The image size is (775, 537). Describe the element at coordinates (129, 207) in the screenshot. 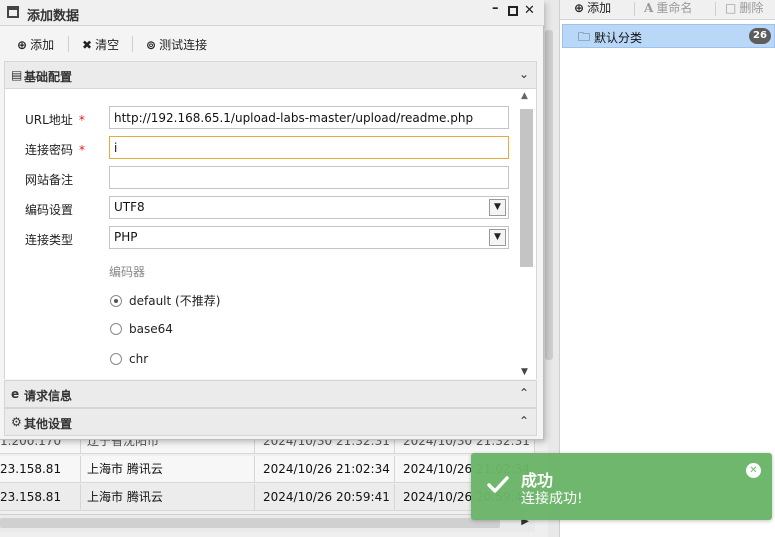

I see `encoding-select-value: UTF8` at that location.